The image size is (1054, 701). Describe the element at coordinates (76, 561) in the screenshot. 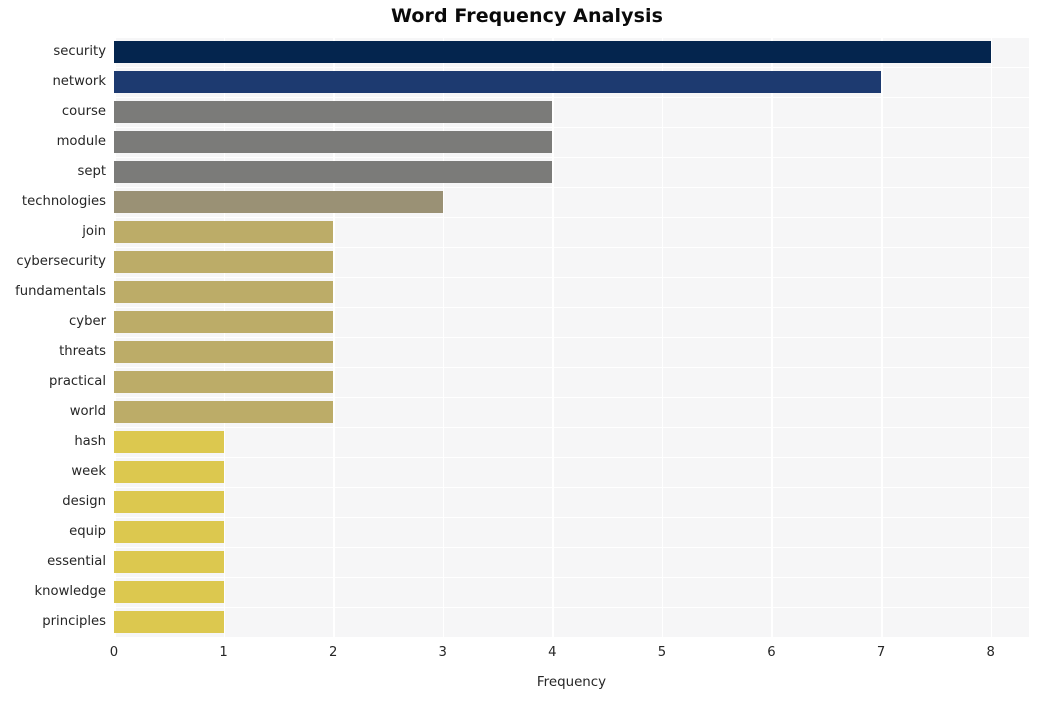

I see `y-tick-label-essential: essential` at that location.